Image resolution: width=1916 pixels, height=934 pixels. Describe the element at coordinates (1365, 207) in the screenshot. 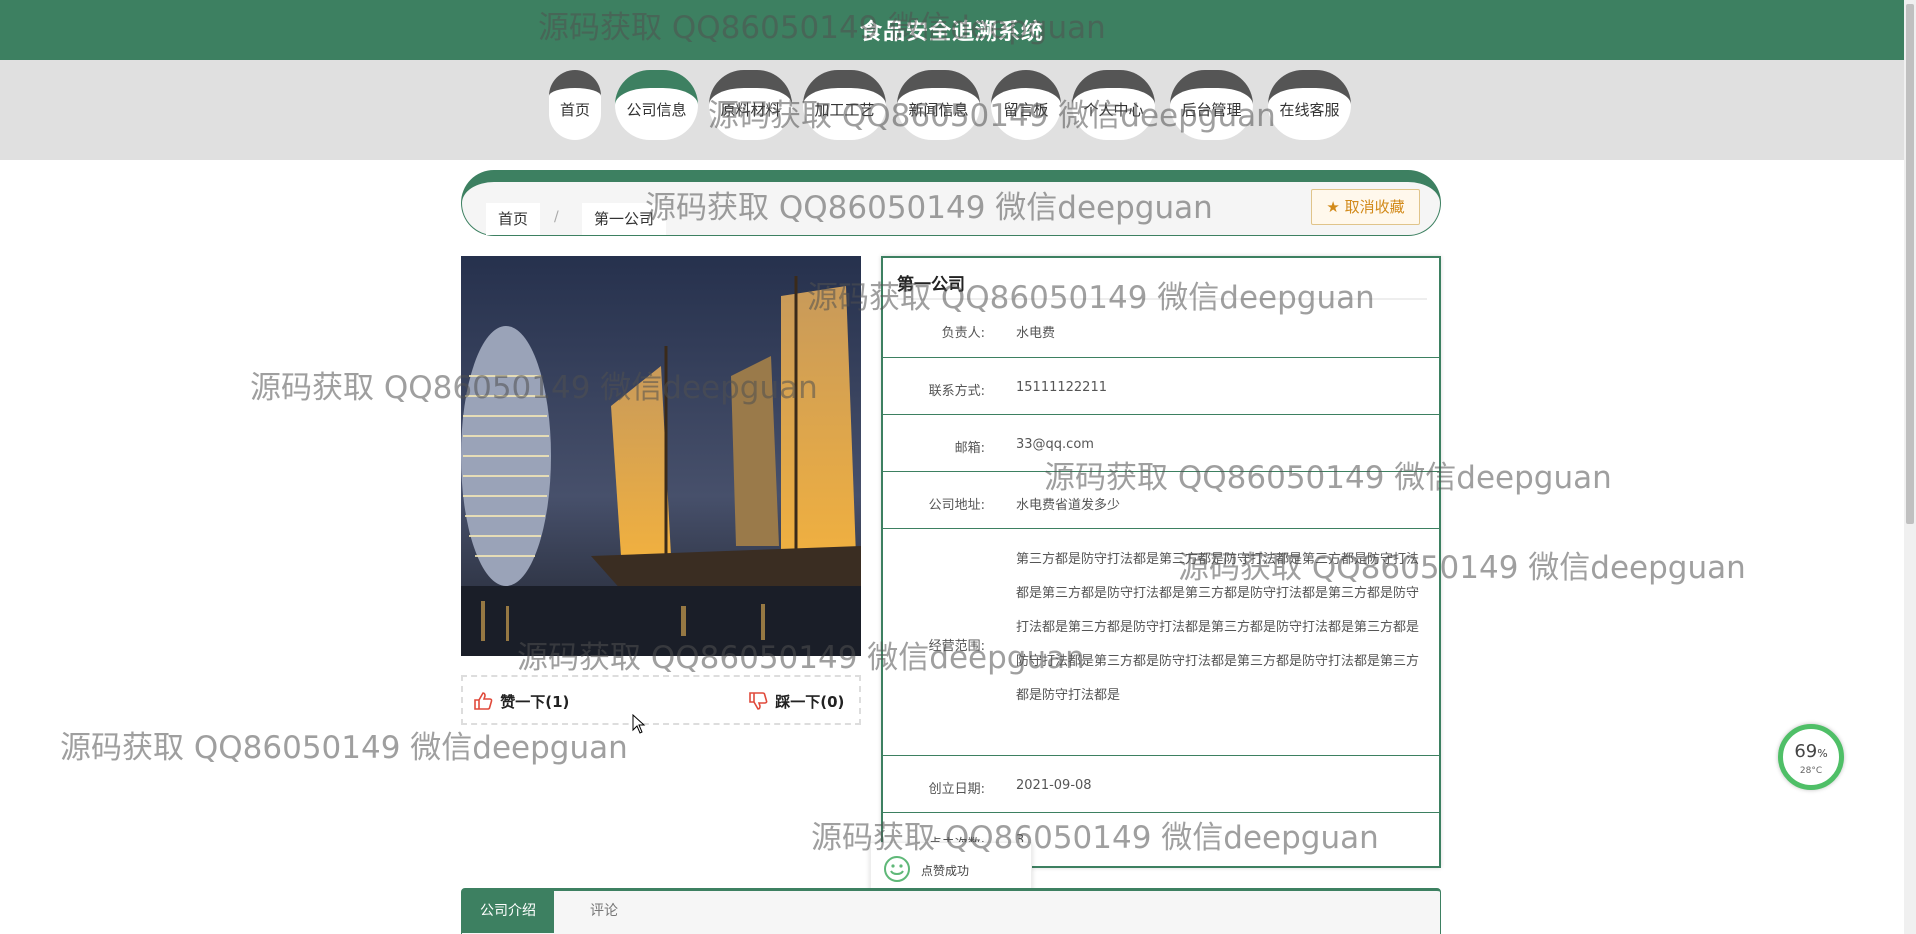

I see `unfavorite-button: ★ 取消收藏` at that location.